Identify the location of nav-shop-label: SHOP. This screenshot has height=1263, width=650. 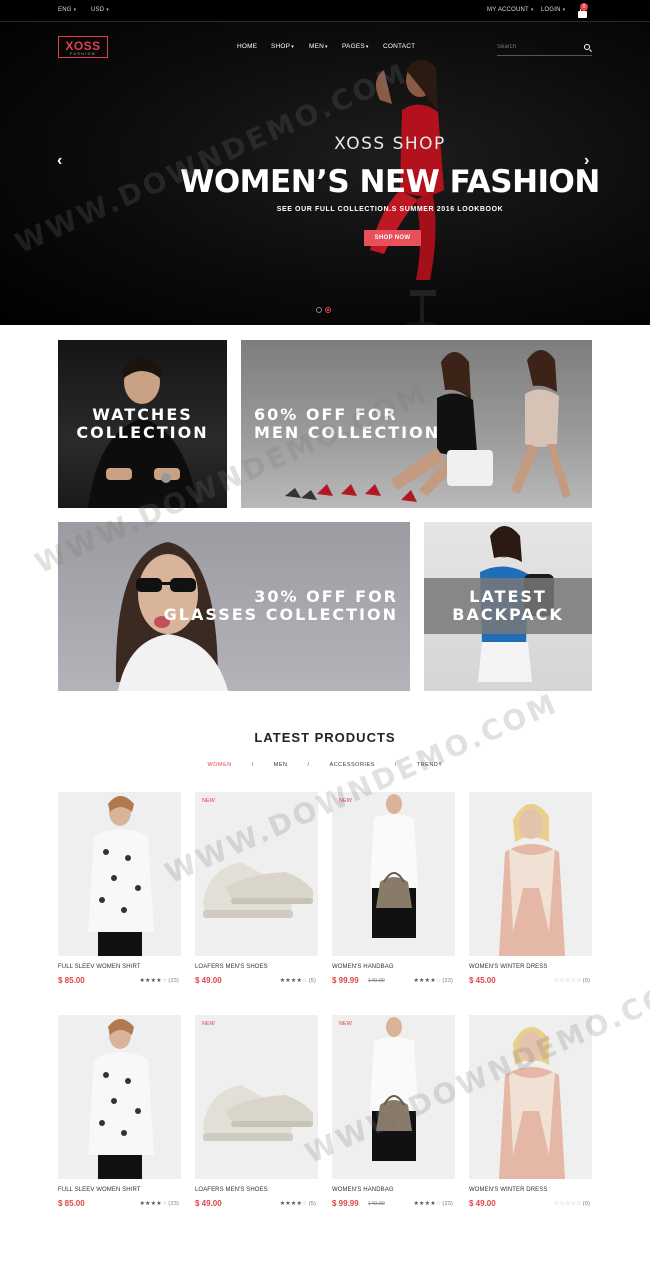
(281, 46).